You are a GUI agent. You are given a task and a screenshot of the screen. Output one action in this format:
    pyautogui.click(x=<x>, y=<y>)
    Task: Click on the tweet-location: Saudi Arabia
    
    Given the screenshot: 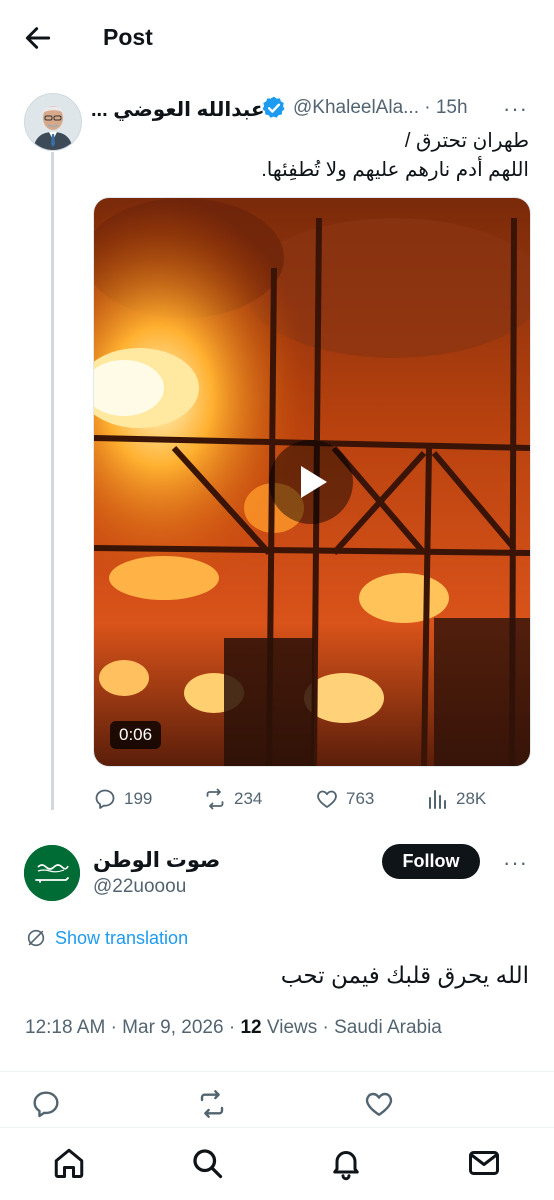 What is the action you would take?
    pyautogui.click(x=388, y=1027)
    